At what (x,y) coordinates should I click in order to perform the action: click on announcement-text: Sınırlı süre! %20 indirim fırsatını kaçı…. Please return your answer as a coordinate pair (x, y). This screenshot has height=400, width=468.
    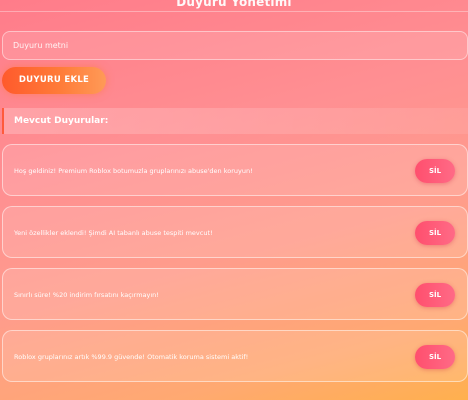
    Looking at the image, I should click on (86, 295).